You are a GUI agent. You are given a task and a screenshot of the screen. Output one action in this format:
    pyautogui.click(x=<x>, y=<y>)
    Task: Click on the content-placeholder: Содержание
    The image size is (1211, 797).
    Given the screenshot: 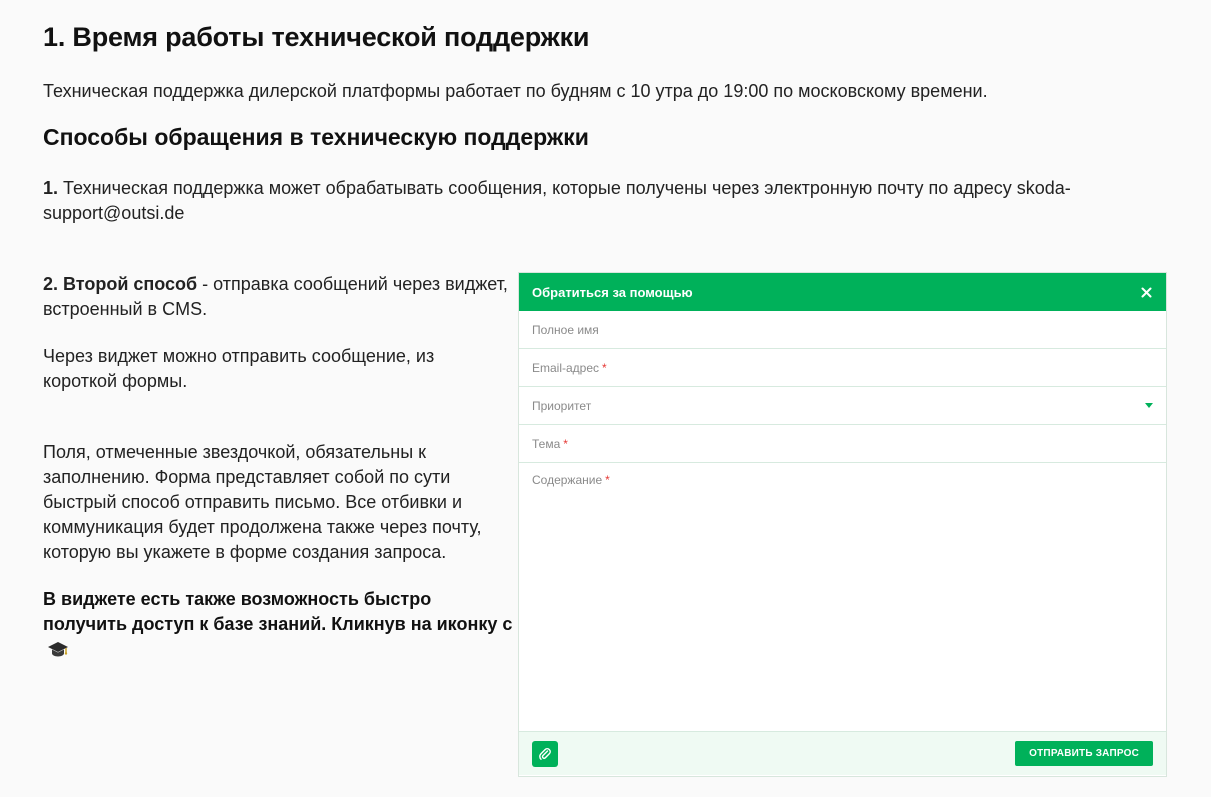 What is the action you would take?
    pyautogui.click(x=567, y=480)
    